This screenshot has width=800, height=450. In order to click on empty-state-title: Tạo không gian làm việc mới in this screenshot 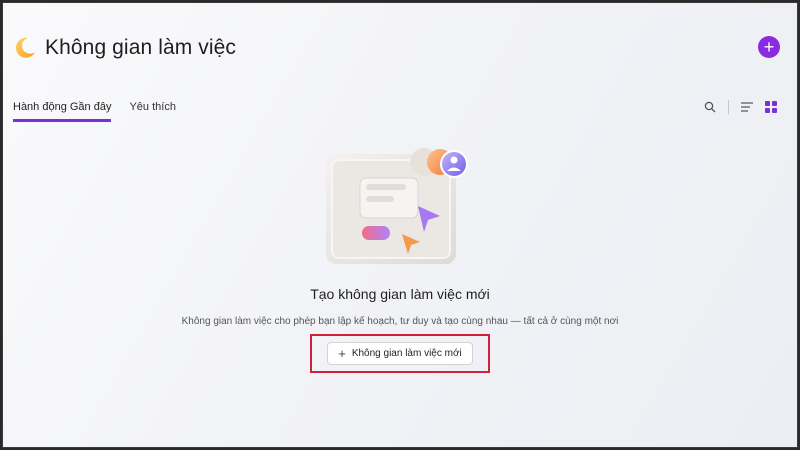, I will do `click(400, 294)`.